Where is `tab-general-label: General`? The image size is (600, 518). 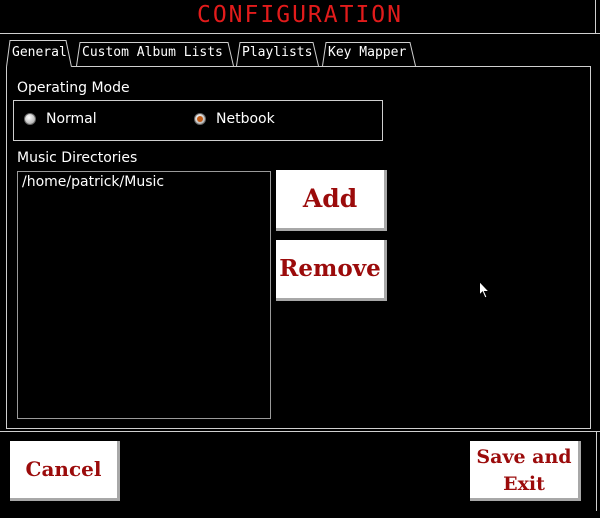 tab-general-label: General is located at coordinates (39, 52).